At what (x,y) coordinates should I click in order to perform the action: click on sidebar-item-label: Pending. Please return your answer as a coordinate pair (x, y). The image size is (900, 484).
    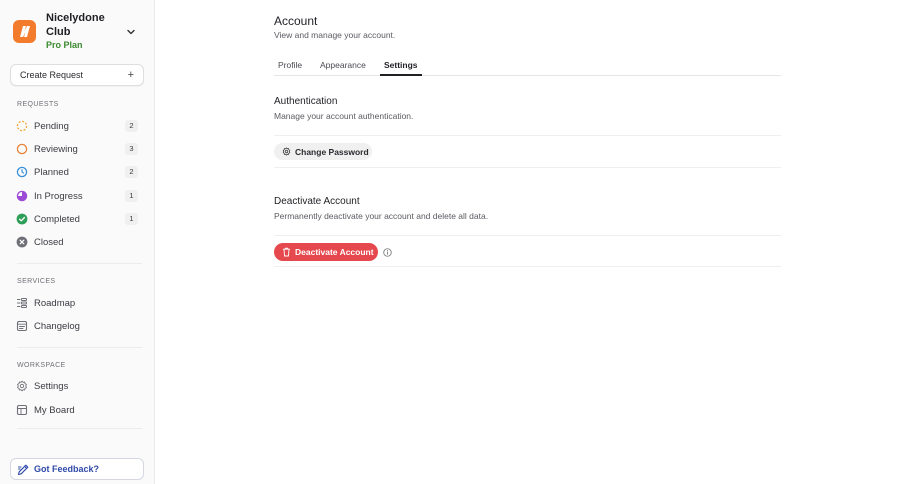
    Looking at the image, I should click on (51, 126).